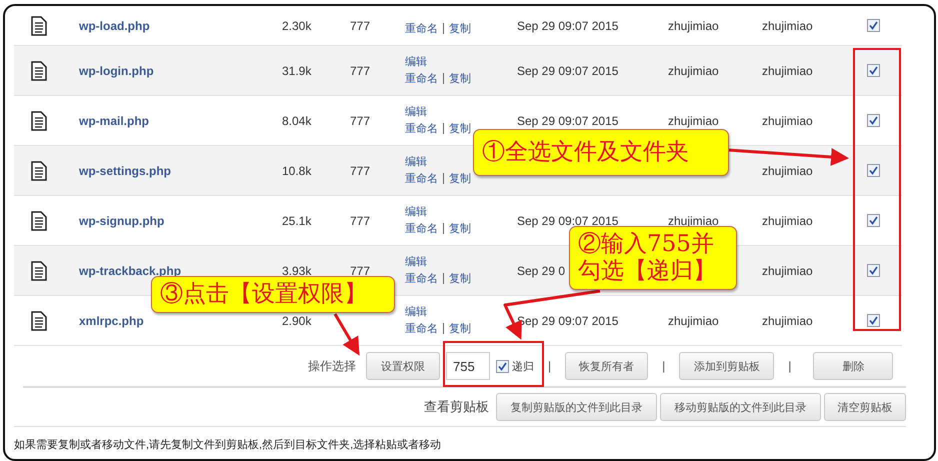  What do you see at coordinates (114, 121) in the screenshot?
I see `file-name-link: wp-mail.php` at bounding box center [114, 121].